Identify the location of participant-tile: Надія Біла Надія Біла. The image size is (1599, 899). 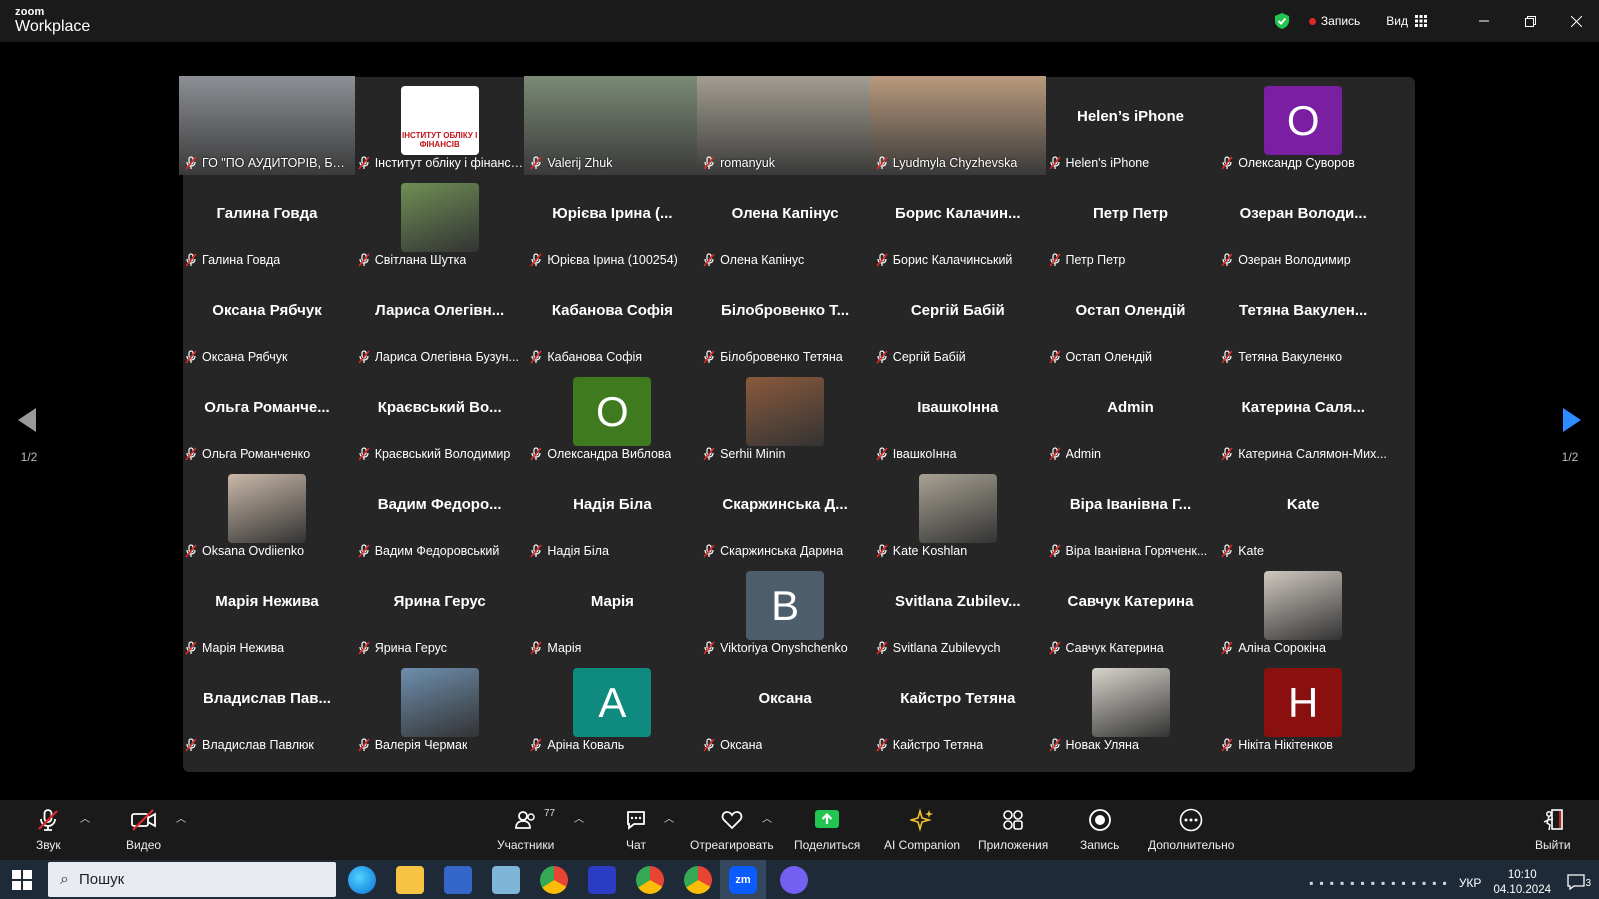
(612, 513).